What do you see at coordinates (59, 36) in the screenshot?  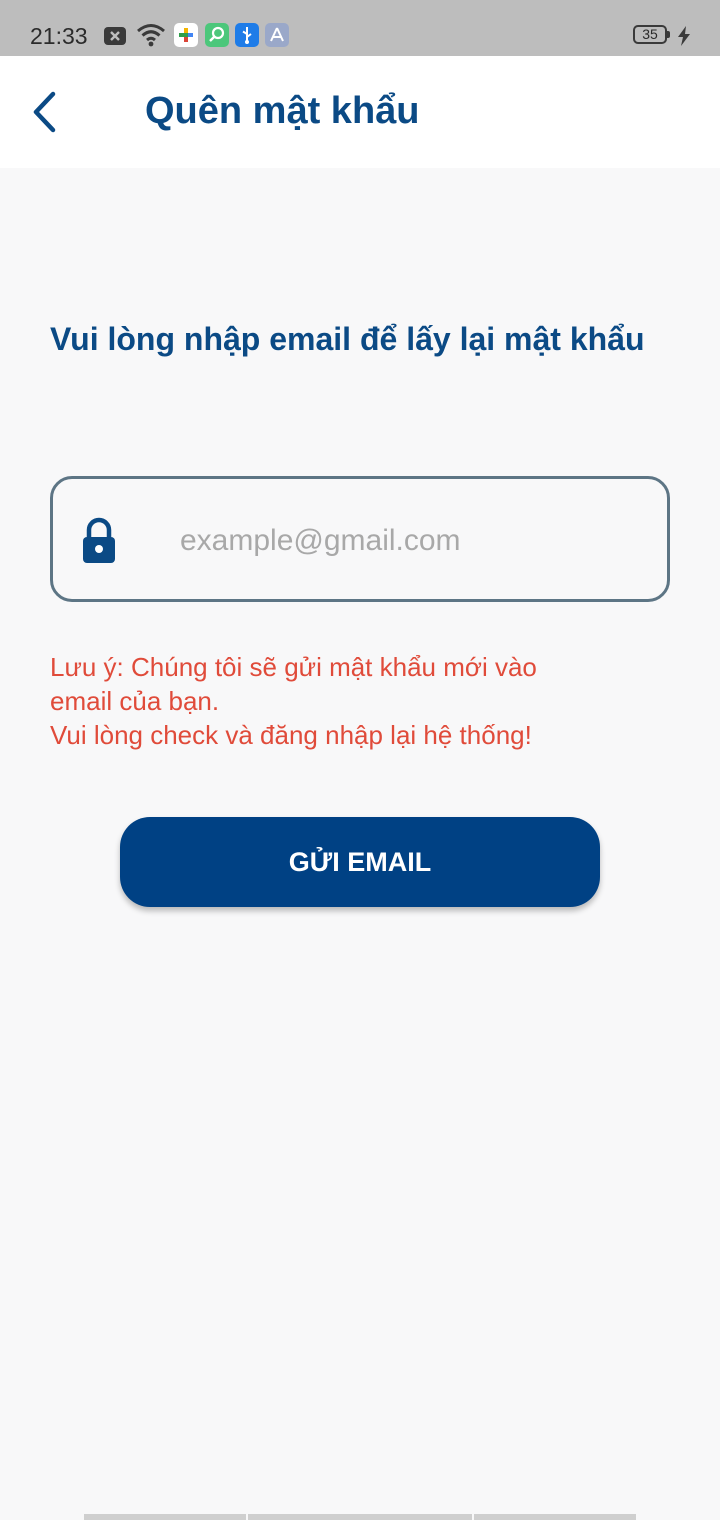 I see `status-time: 21:33` at bounding box center [59, 36].